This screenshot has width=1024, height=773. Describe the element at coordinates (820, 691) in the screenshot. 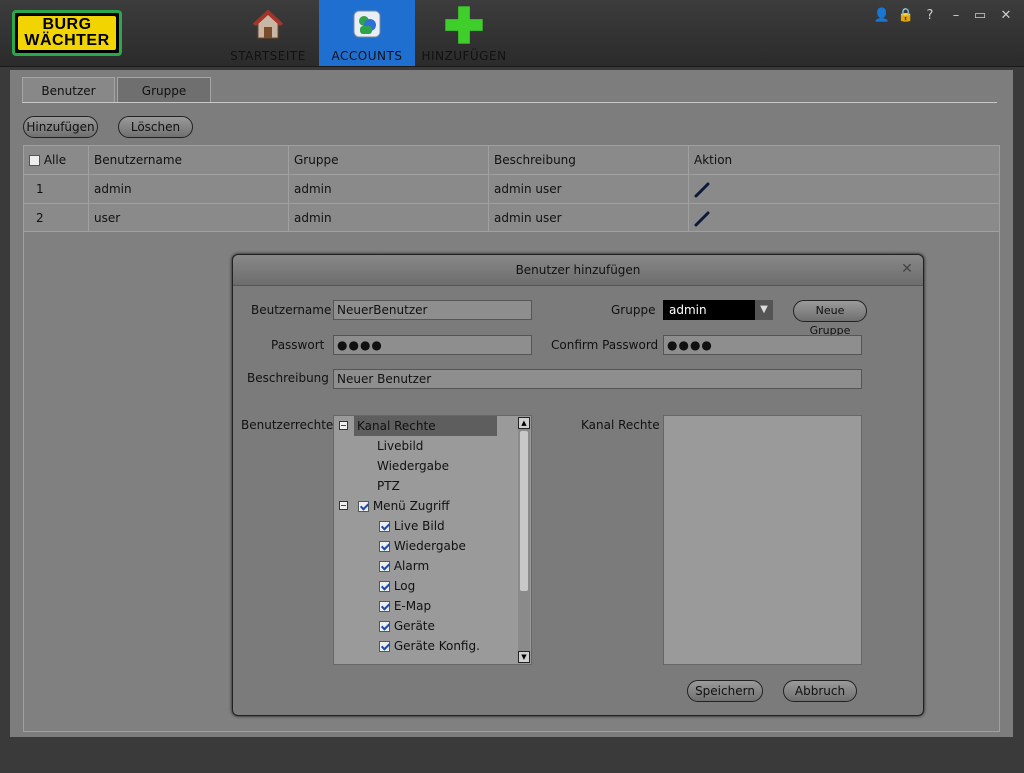

I see `cancel-button: Abbruch` at that location.